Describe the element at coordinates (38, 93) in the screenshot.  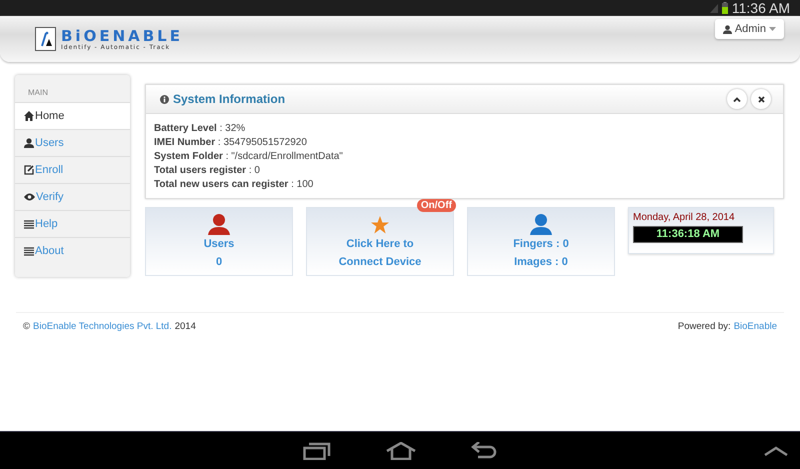
I see `sidebar-heading: MAIN` at that location.